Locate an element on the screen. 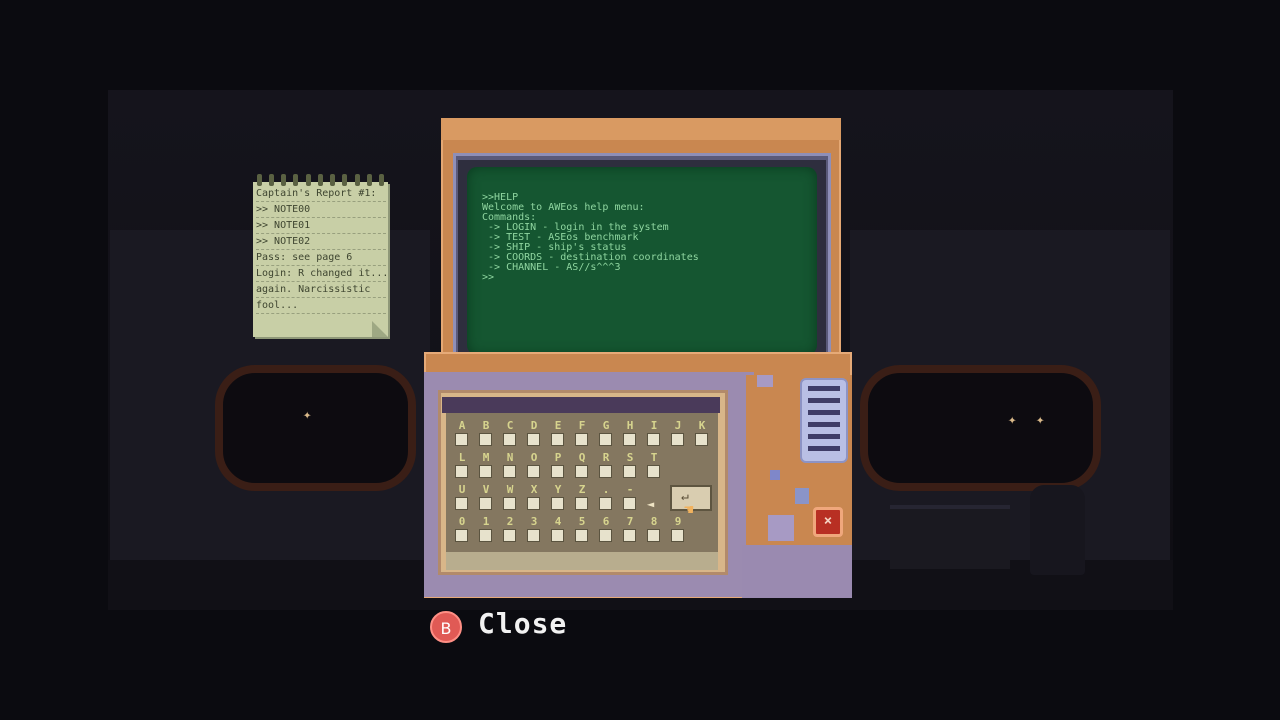 The height and width of the screenshot is (720, 1280). key-label: 3 is located at coordinates (534, 521).